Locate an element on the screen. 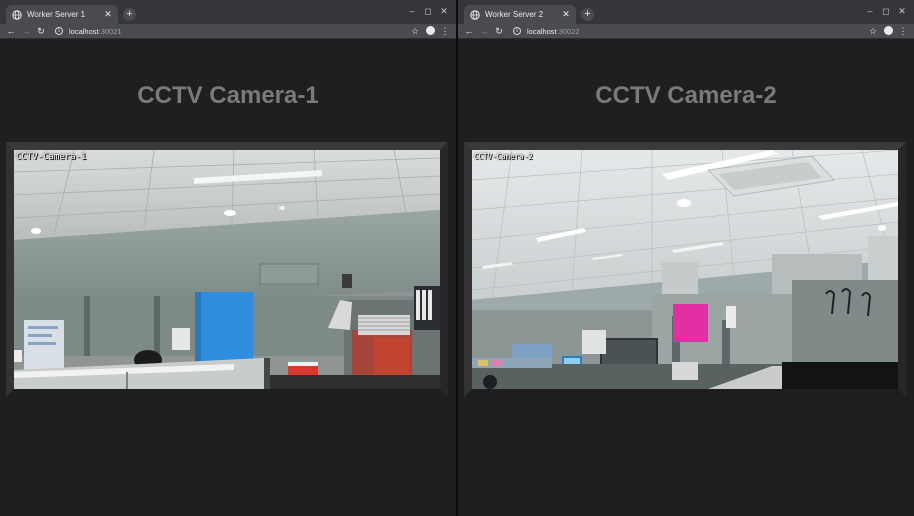 Image resolution: width=914 pixels, height=516 pixels. tab-worker-server-1: Worker Server 1 ✕ is located at coordinates (62, 14).